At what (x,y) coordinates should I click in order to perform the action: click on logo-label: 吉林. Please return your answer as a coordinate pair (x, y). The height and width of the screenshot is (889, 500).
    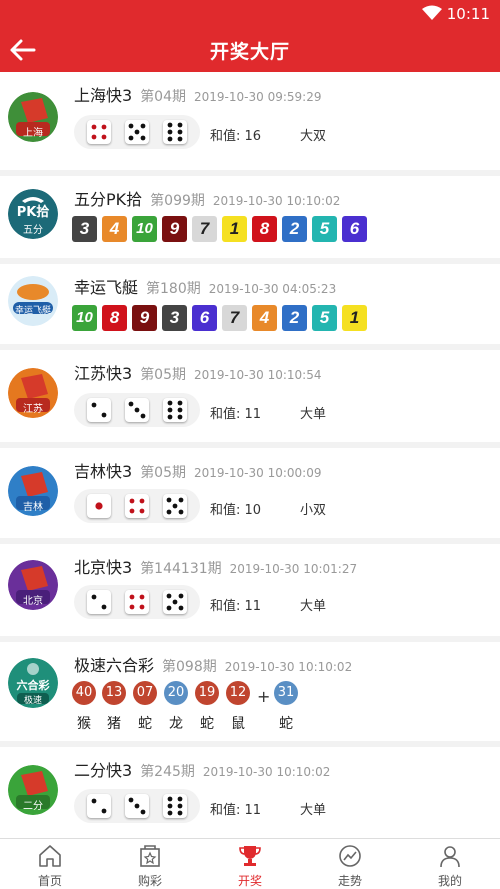
    Looking at the image, I should click on (33, 507).